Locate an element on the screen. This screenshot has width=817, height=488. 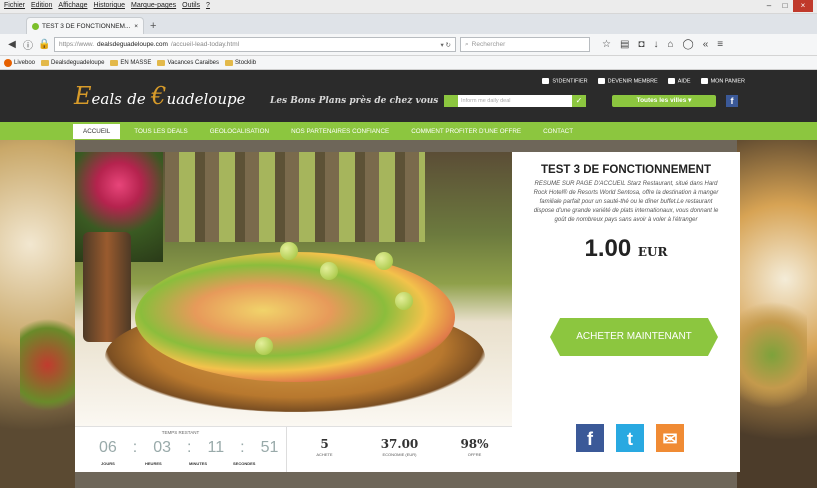
search-placeholder: Rechercher is located at coordinates (488, 44).